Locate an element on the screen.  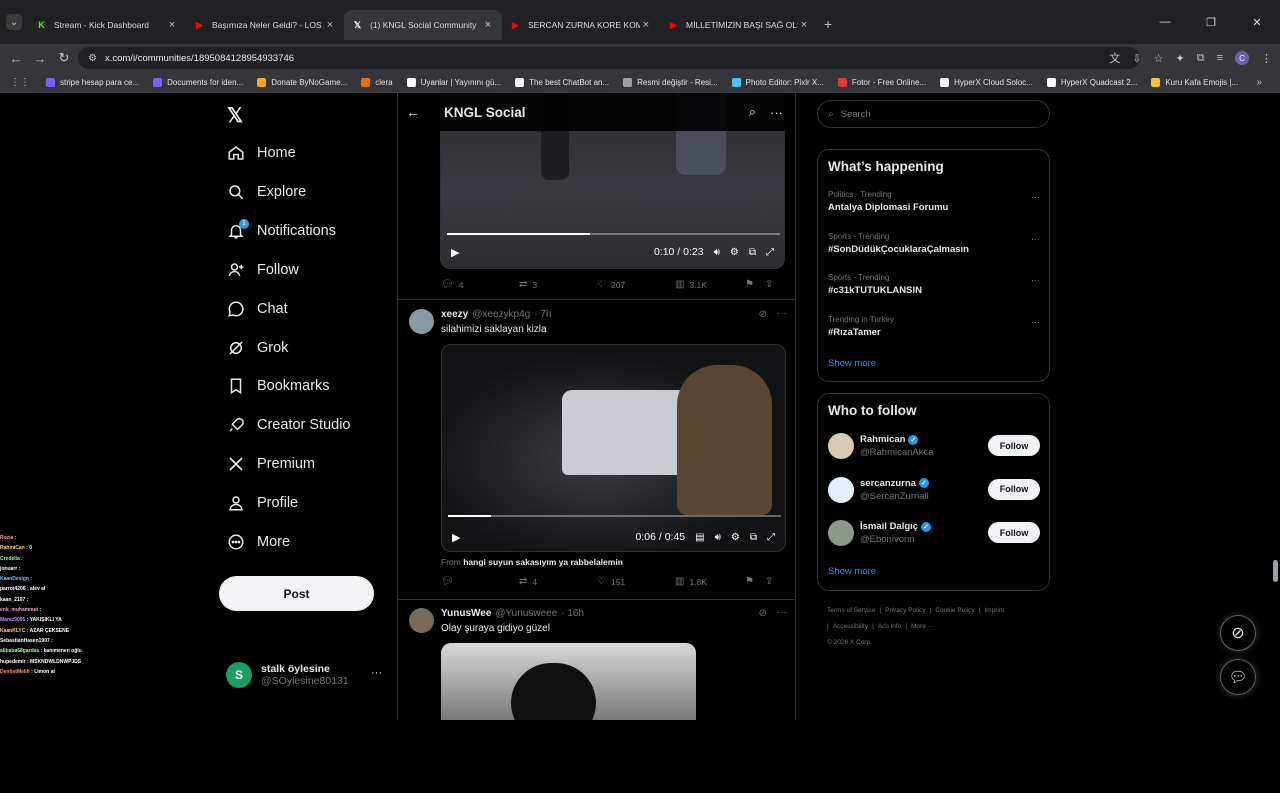
footer-link: Accessibility is located at coordinates (850, 626).